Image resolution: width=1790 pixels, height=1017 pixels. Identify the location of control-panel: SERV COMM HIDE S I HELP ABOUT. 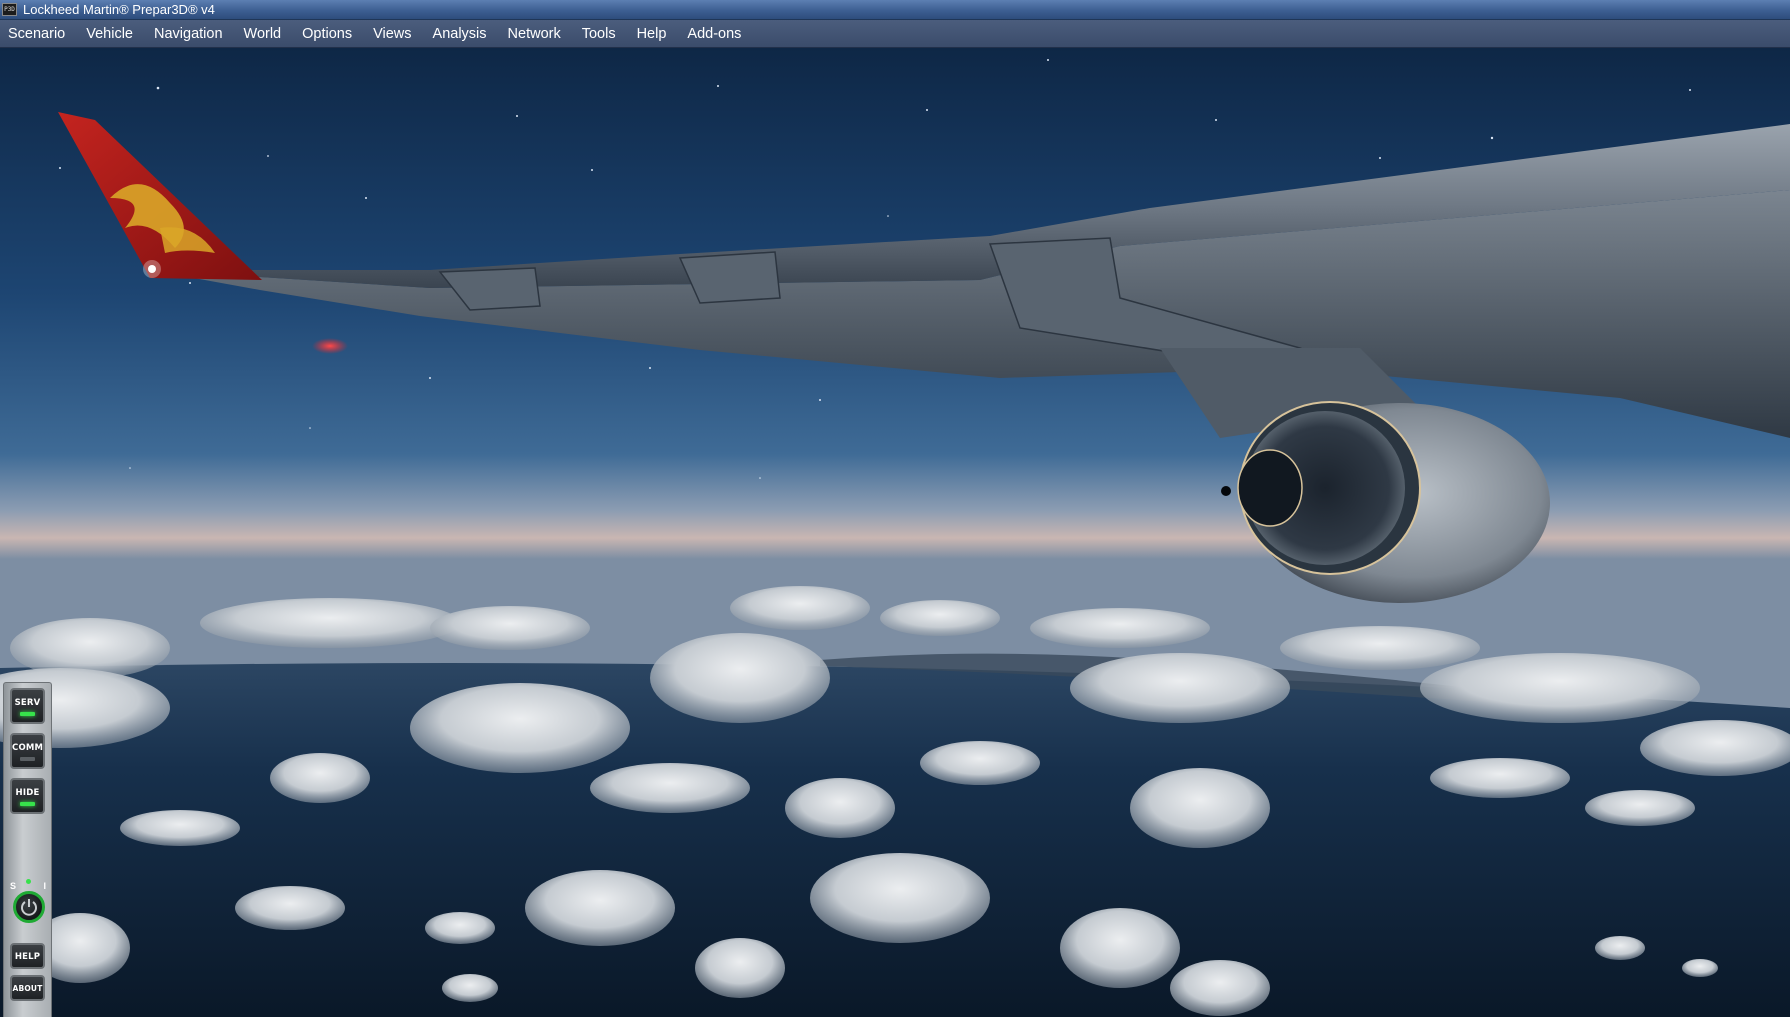
(27, 849).